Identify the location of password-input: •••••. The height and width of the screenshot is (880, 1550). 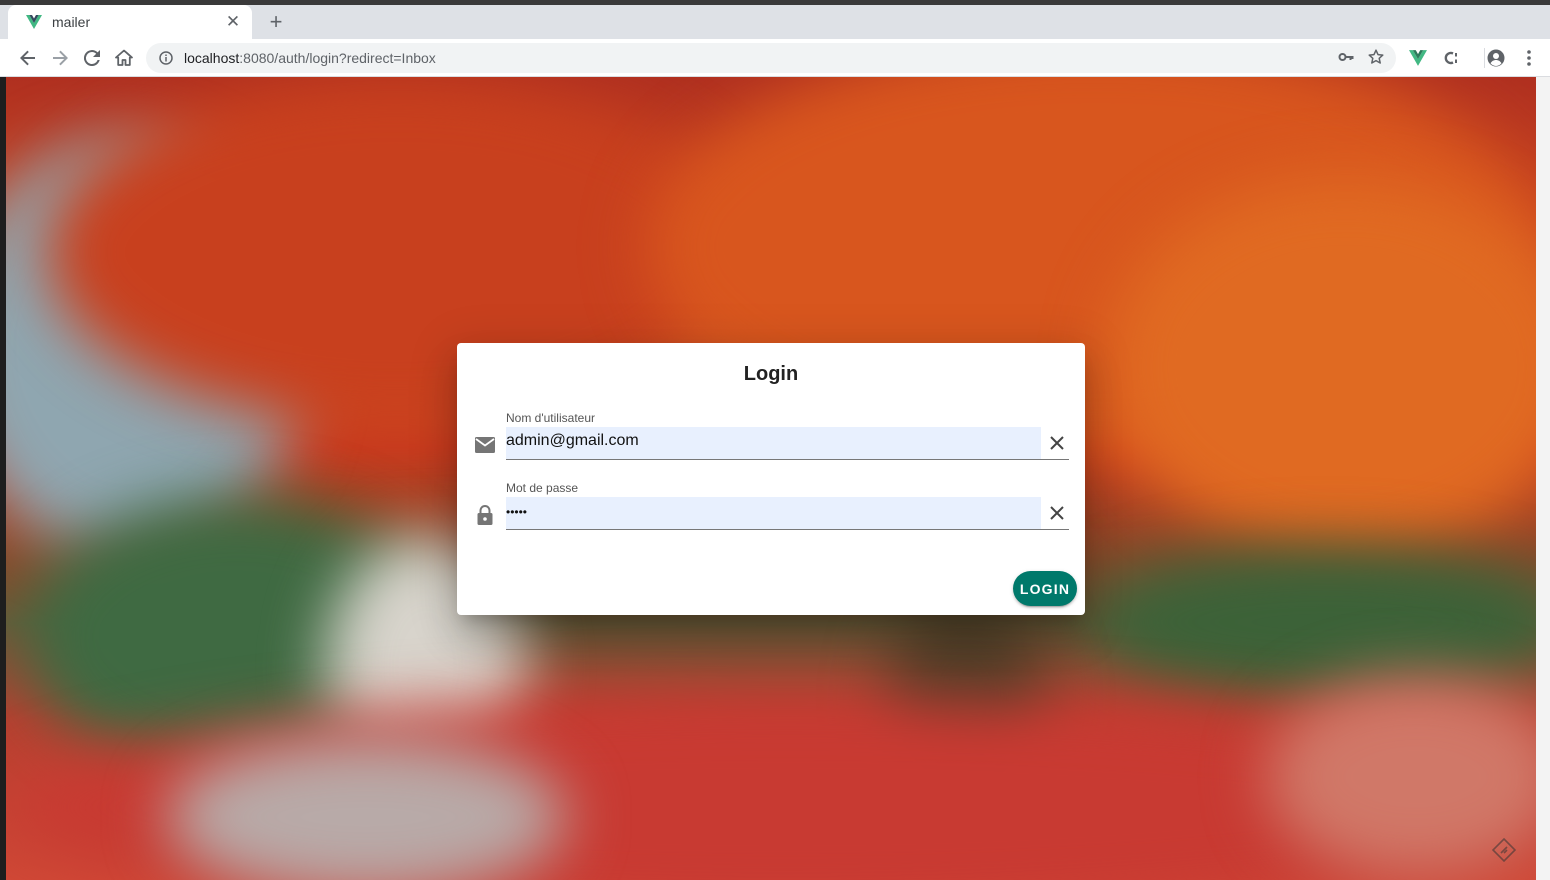
(787, 513).